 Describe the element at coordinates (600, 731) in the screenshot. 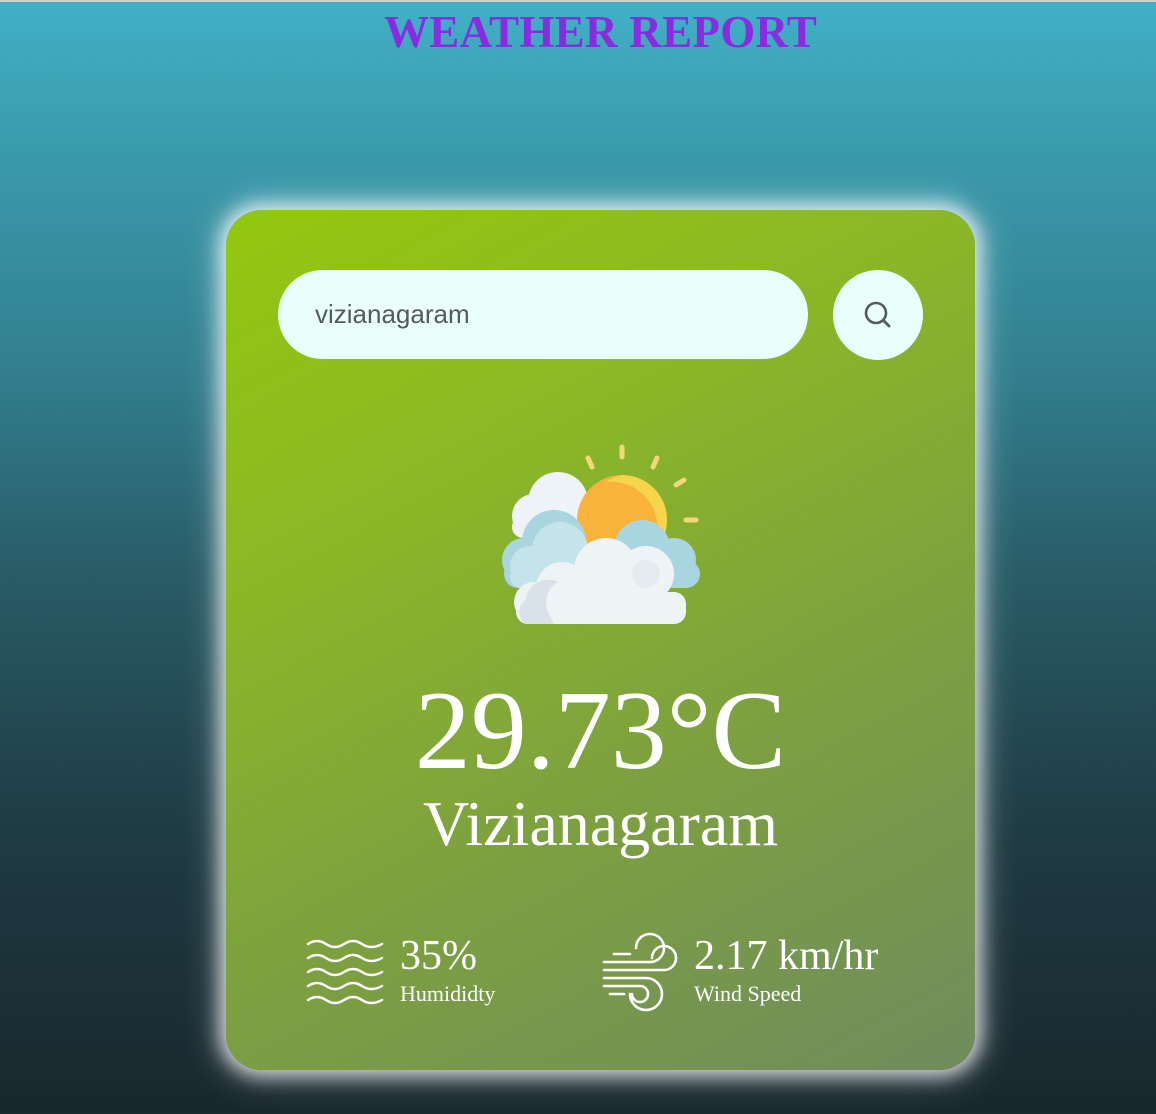

I see `temperature: 29.73°C` at that location.